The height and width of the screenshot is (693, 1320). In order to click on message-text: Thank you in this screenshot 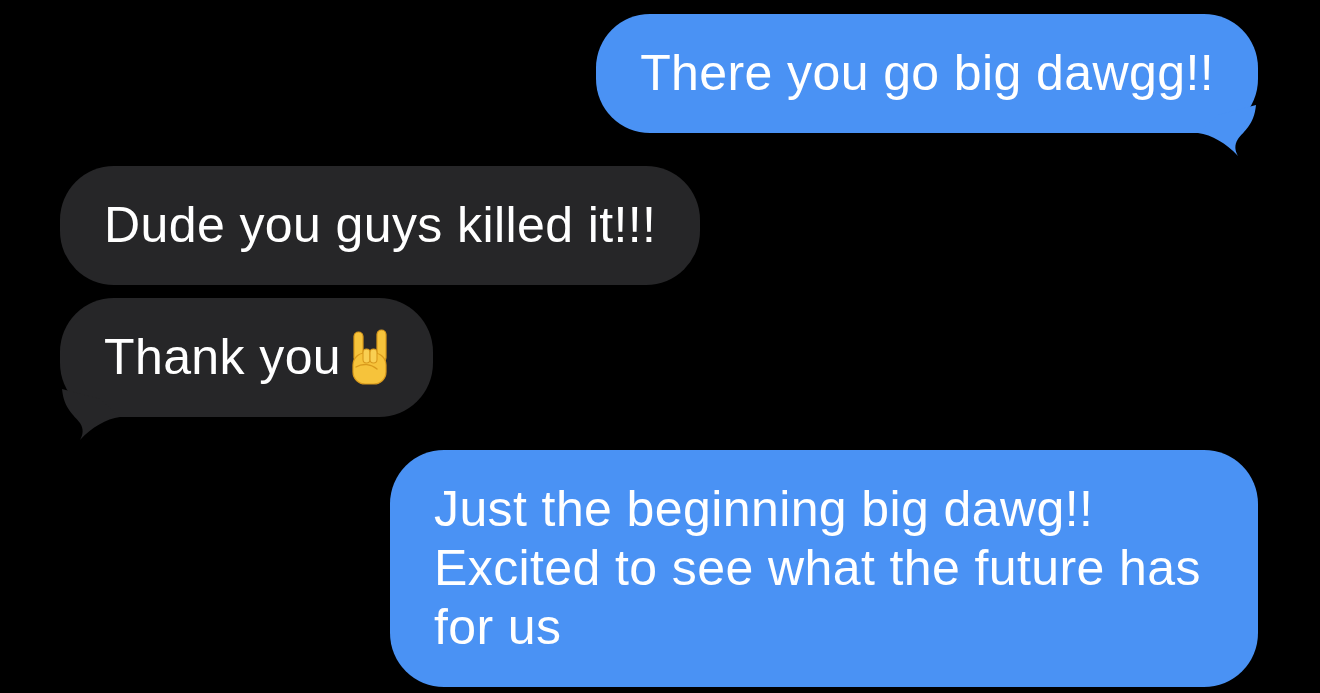, I will do `click(223, 357)`.